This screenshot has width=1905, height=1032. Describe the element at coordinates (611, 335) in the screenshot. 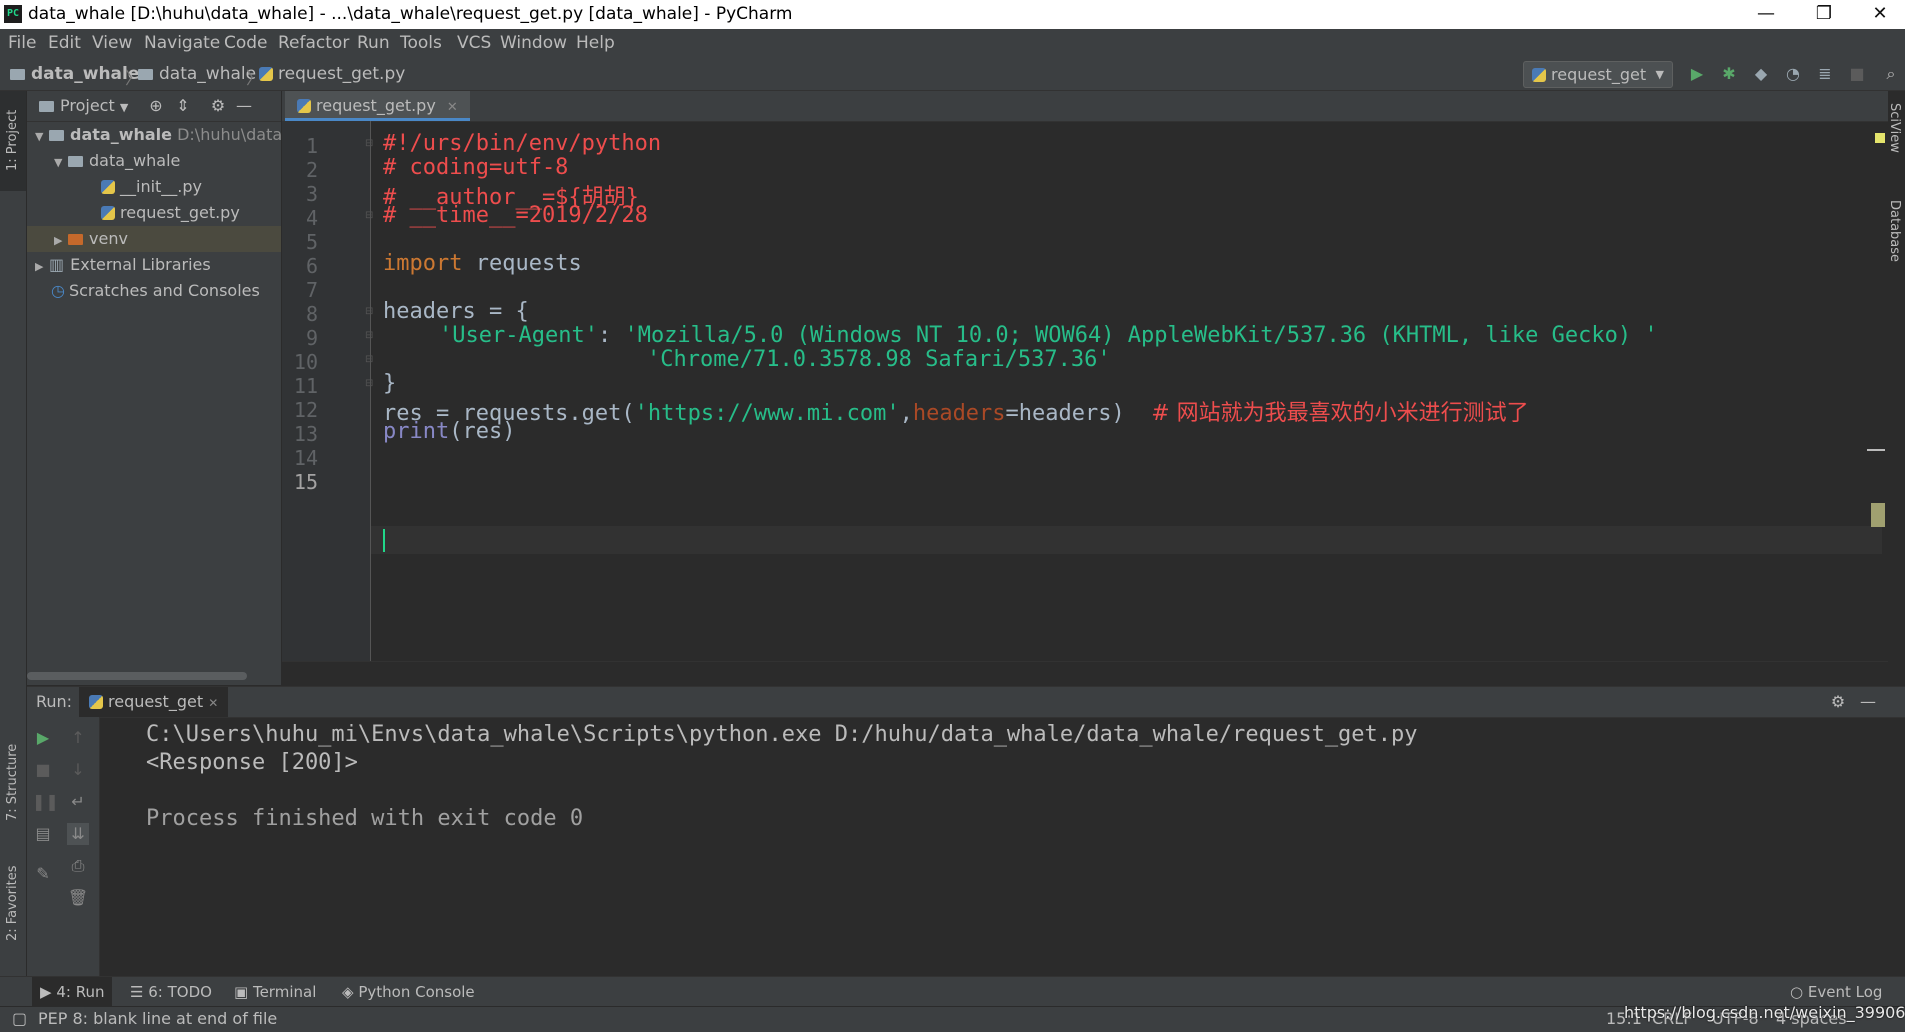

I see `colon: :` at that location.